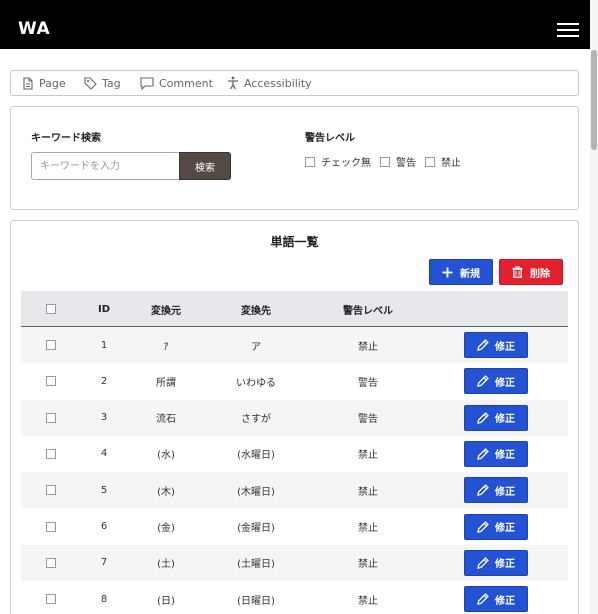 The height and width of the screenshot is (614, 598). I want to click on plus-icon, so click(447, 272).